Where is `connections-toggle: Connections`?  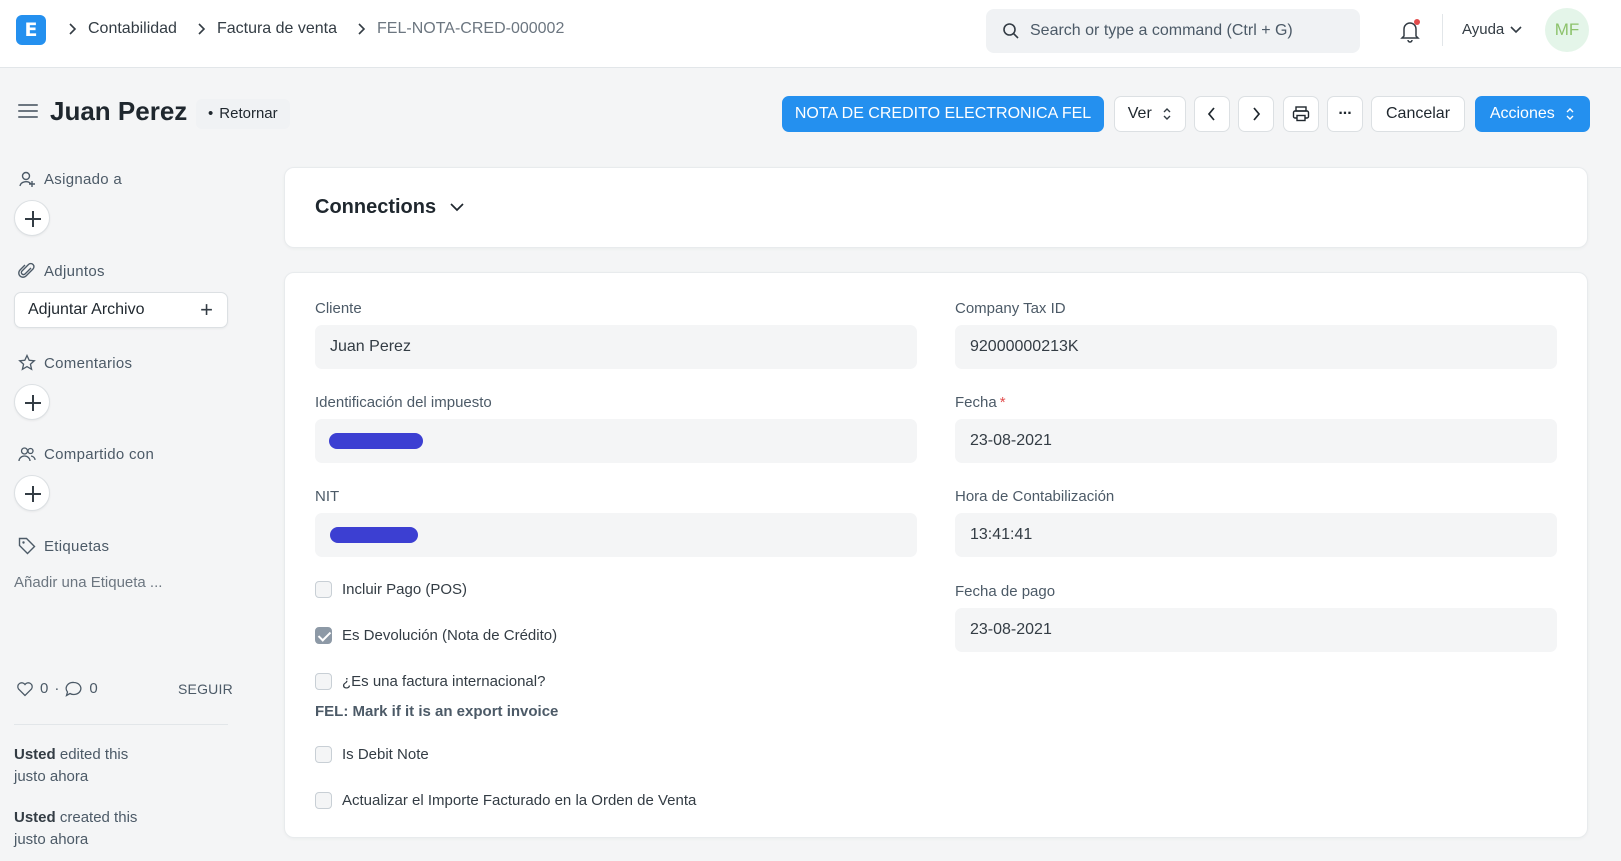 connections-toggle: Connections is located at coordinates (389, 207).